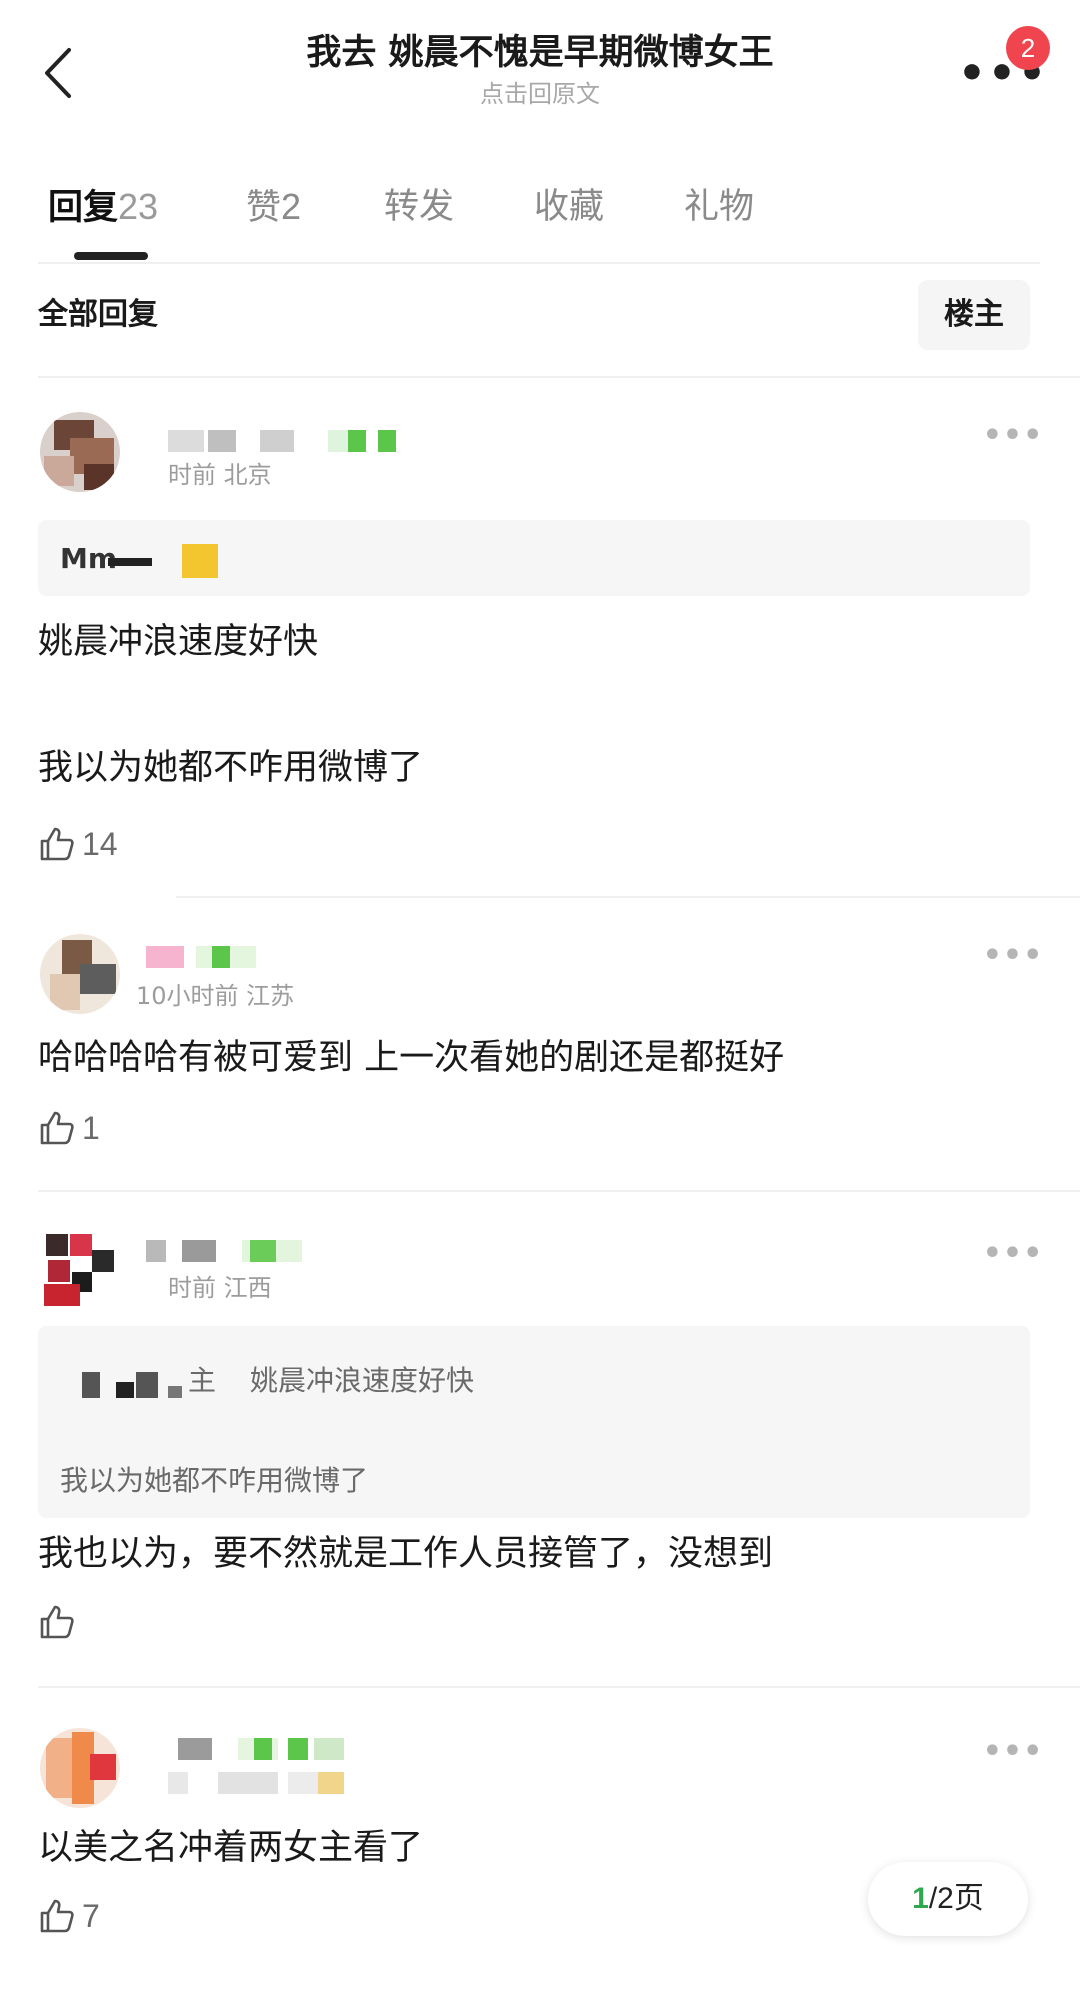  What do you see at coordinates (258, 1784) in the screenshot?
I see `meta-blurred` at bounding box center [258, 1784].